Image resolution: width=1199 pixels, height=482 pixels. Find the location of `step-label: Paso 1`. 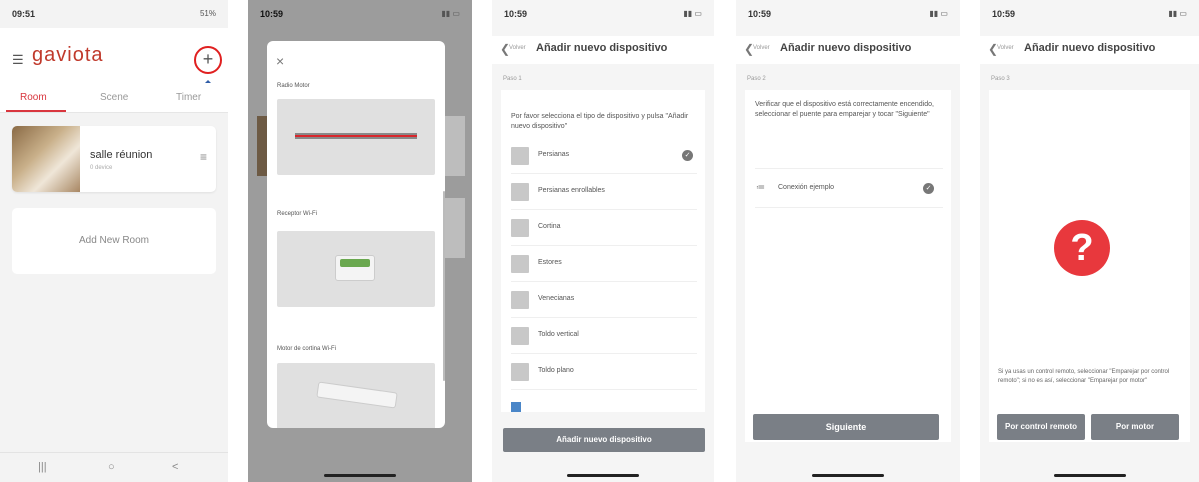

step-label: Paso 1 is located at coordinates (512, 79).